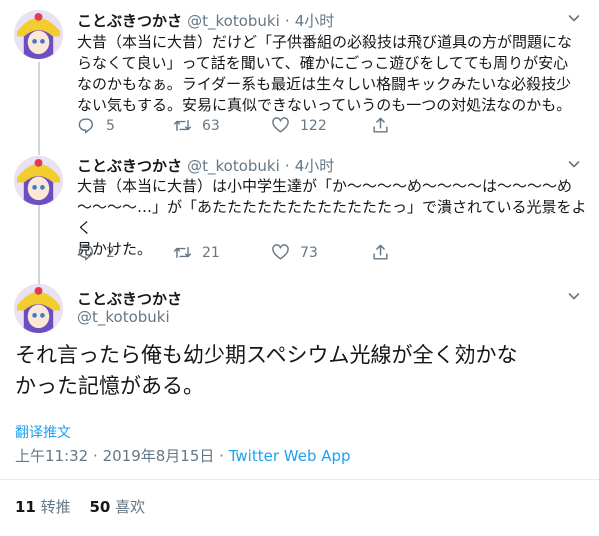  What do you see at coordinates (211, 252) in the screenshot?
I see `retweet-count: 21` at bounding box center [211, 252].